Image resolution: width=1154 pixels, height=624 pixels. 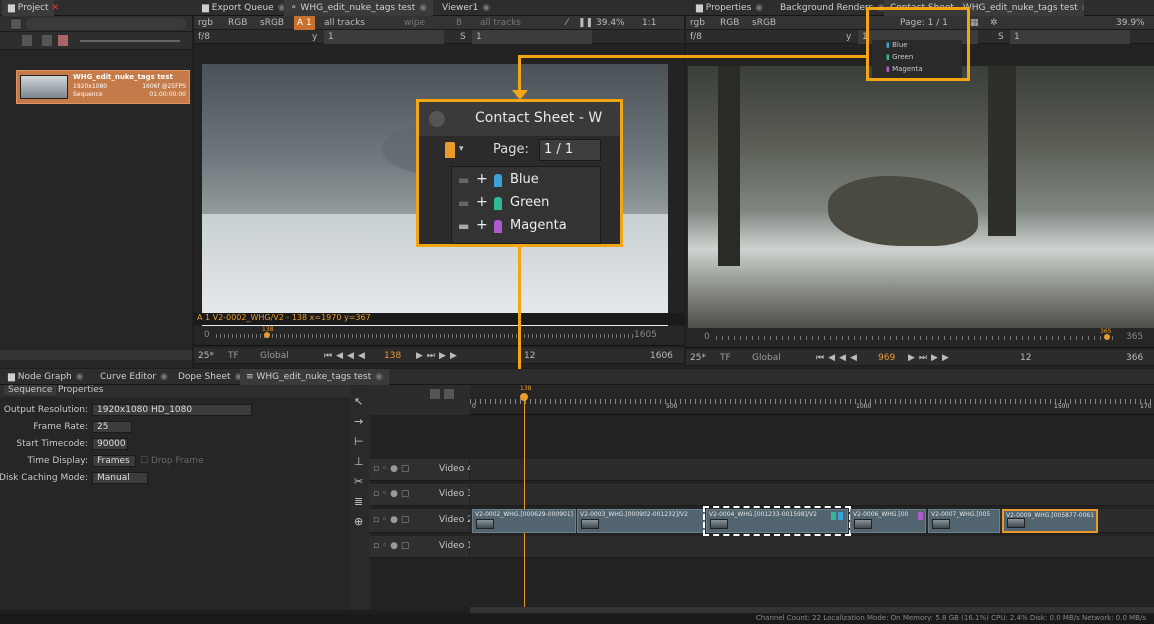 What do you see at coordinates (449, 394) in the screenshot?
I see `view-icon` at bounding box center [449, 394].